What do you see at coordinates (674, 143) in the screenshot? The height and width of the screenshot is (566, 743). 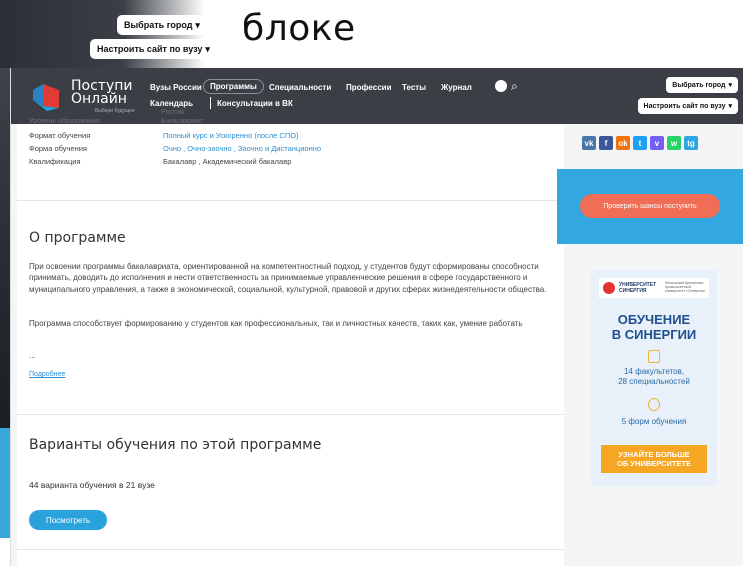 I see `whatsapp-icon: w` at bounding box center [674, 143].